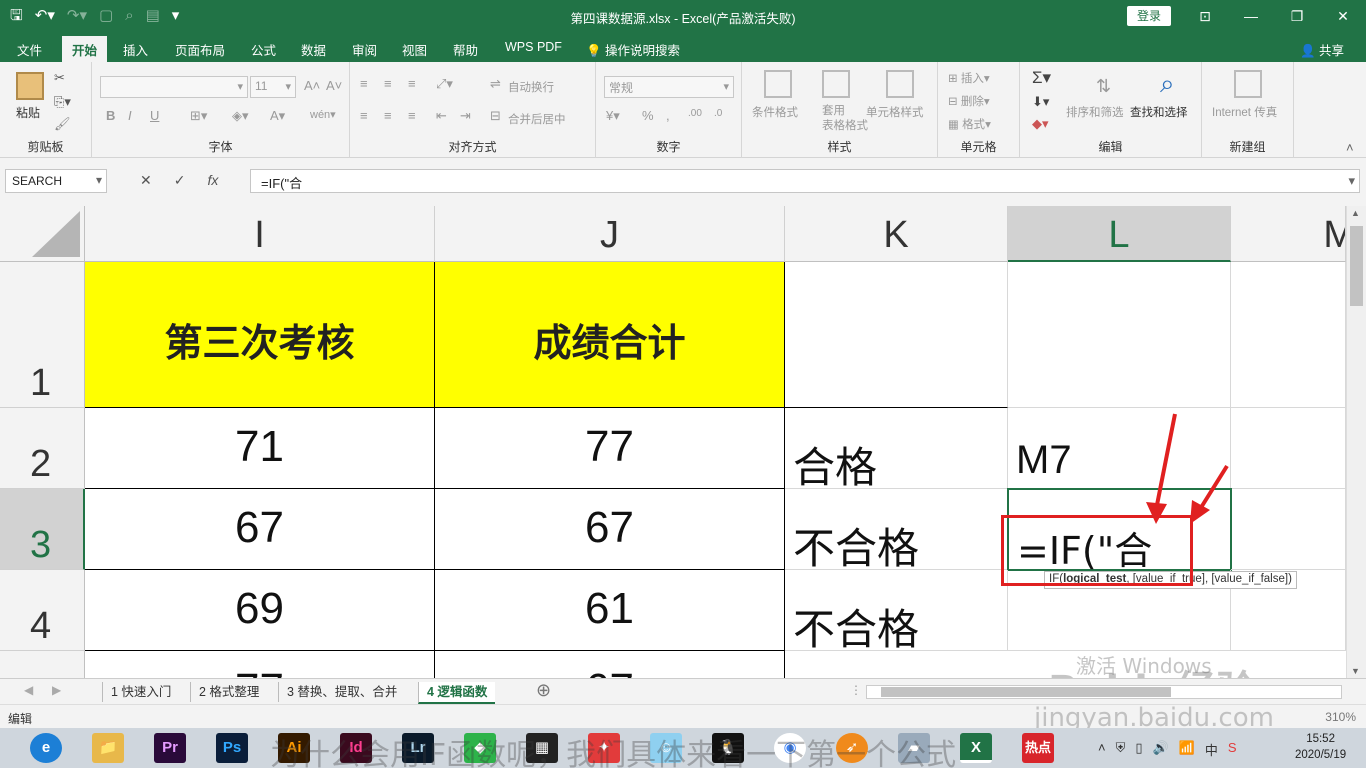 Image resolution: width=1366 pixels, height=768 pixels. What do you see at coordinates (465, 49) in the screenshot?
I see `tab-help: 帮助` at bounding box center [465, 49].